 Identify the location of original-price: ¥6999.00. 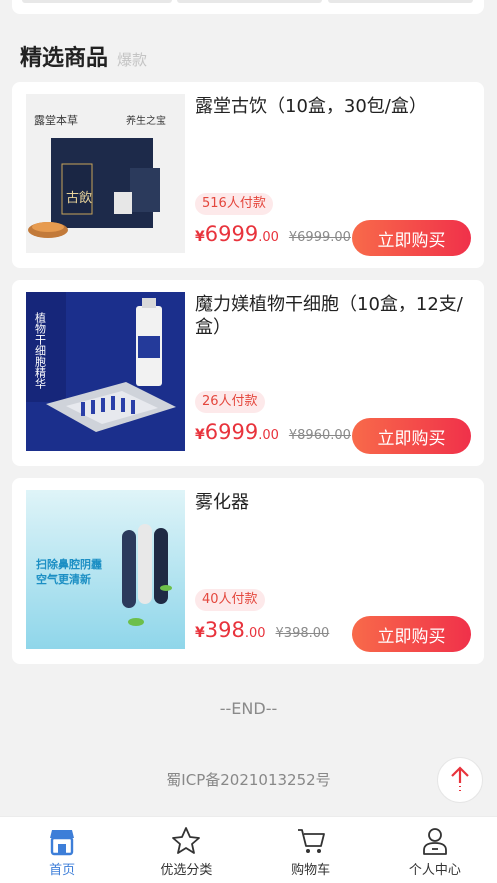
(319, 237).